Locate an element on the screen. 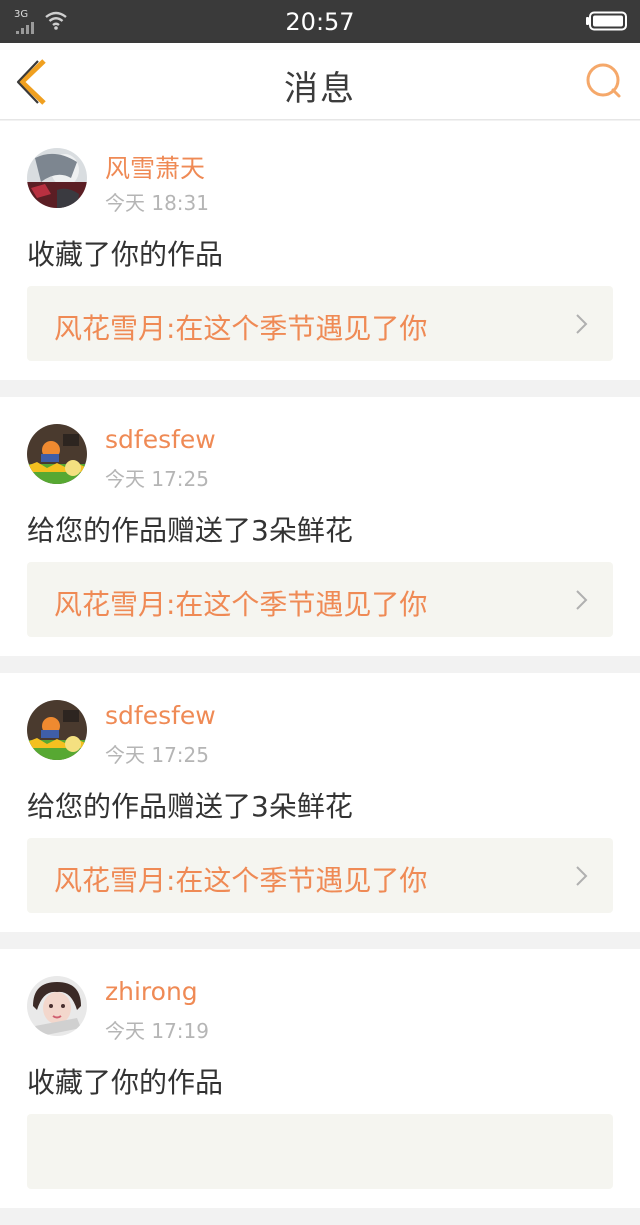 The width and height of the screenshot is (640, 1225). message-time: 今天 17:19 is located at coordinates (157, 1031).